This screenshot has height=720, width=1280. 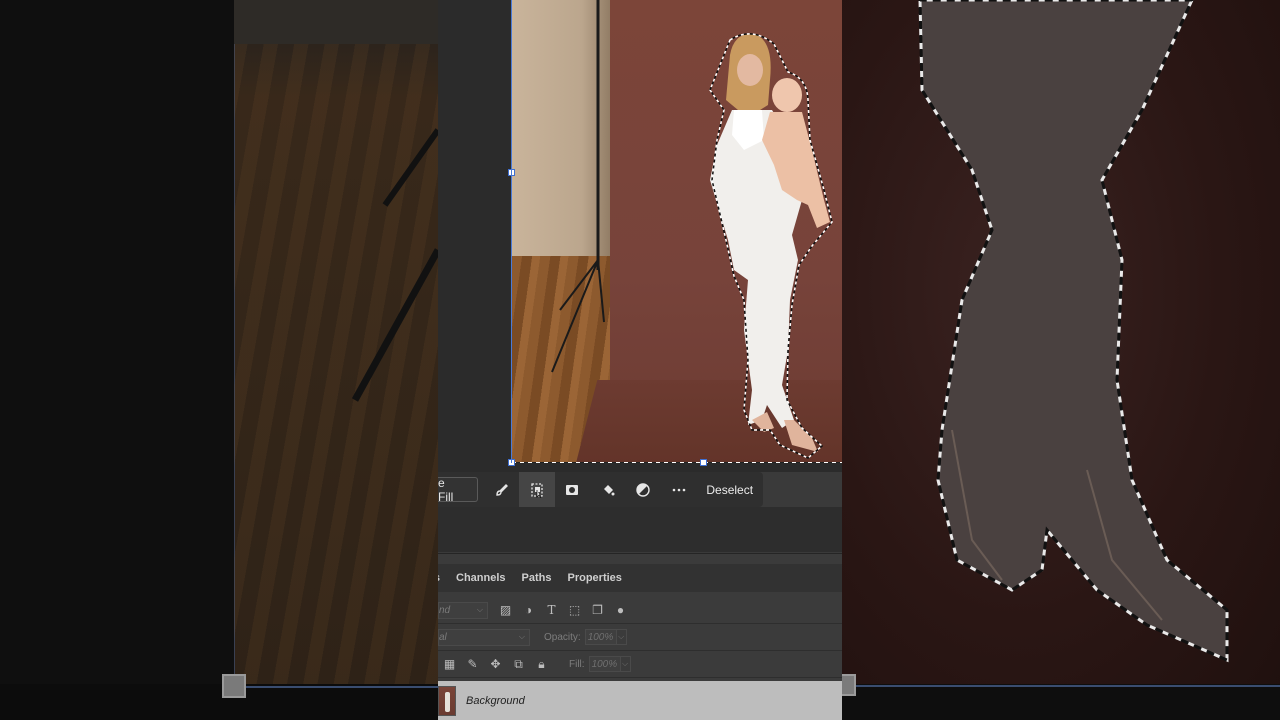 I want to click on selection-bottom-edge, so click(x=677, y=462).